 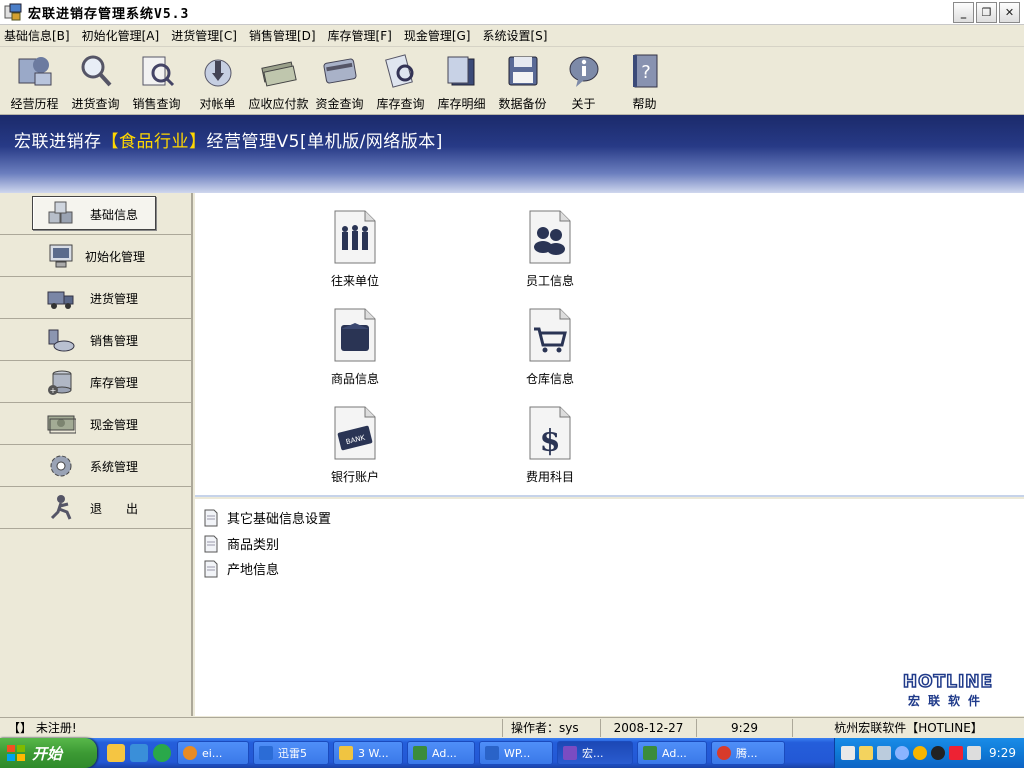 I want to click on tile-employees: 员工信息, so click(x=548, y=254).